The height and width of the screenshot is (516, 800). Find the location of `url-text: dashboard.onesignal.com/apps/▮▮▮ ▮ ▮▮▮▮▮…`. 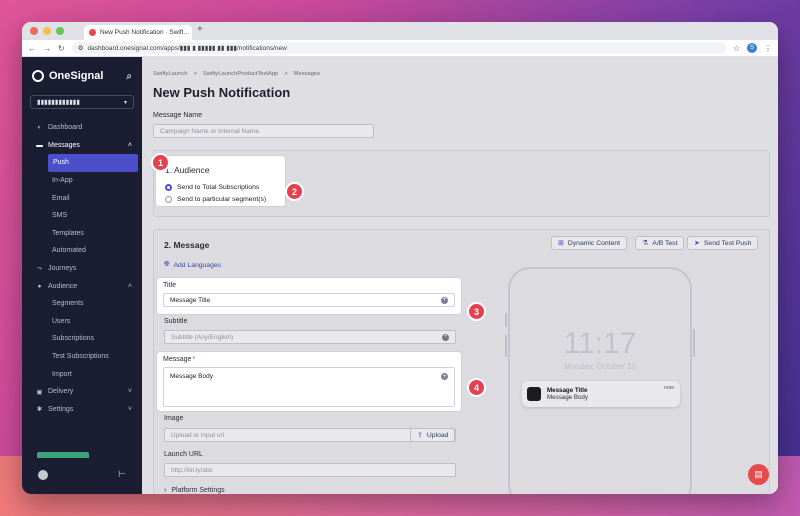

url-text: dashboard.onesignal.com/apps/▮▮▮ ▮ ▮▮▮▮▮… is located at coordinates (187, 48).